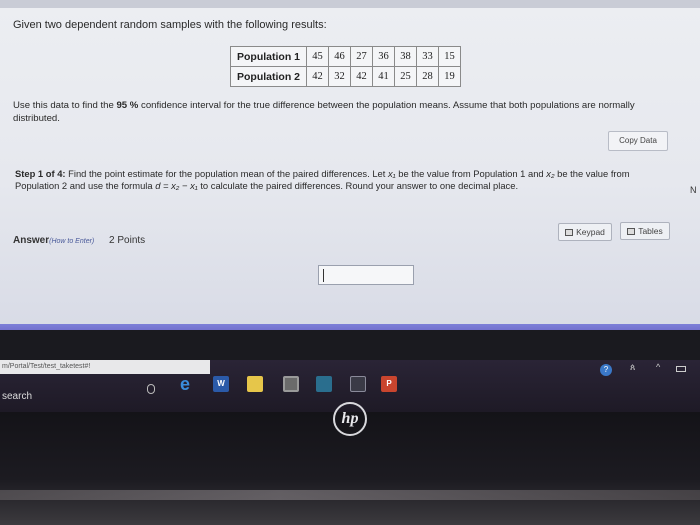 This screenshot has width=700, height=525. I want to click on keypad-button: Keypad, so click(585, 232).